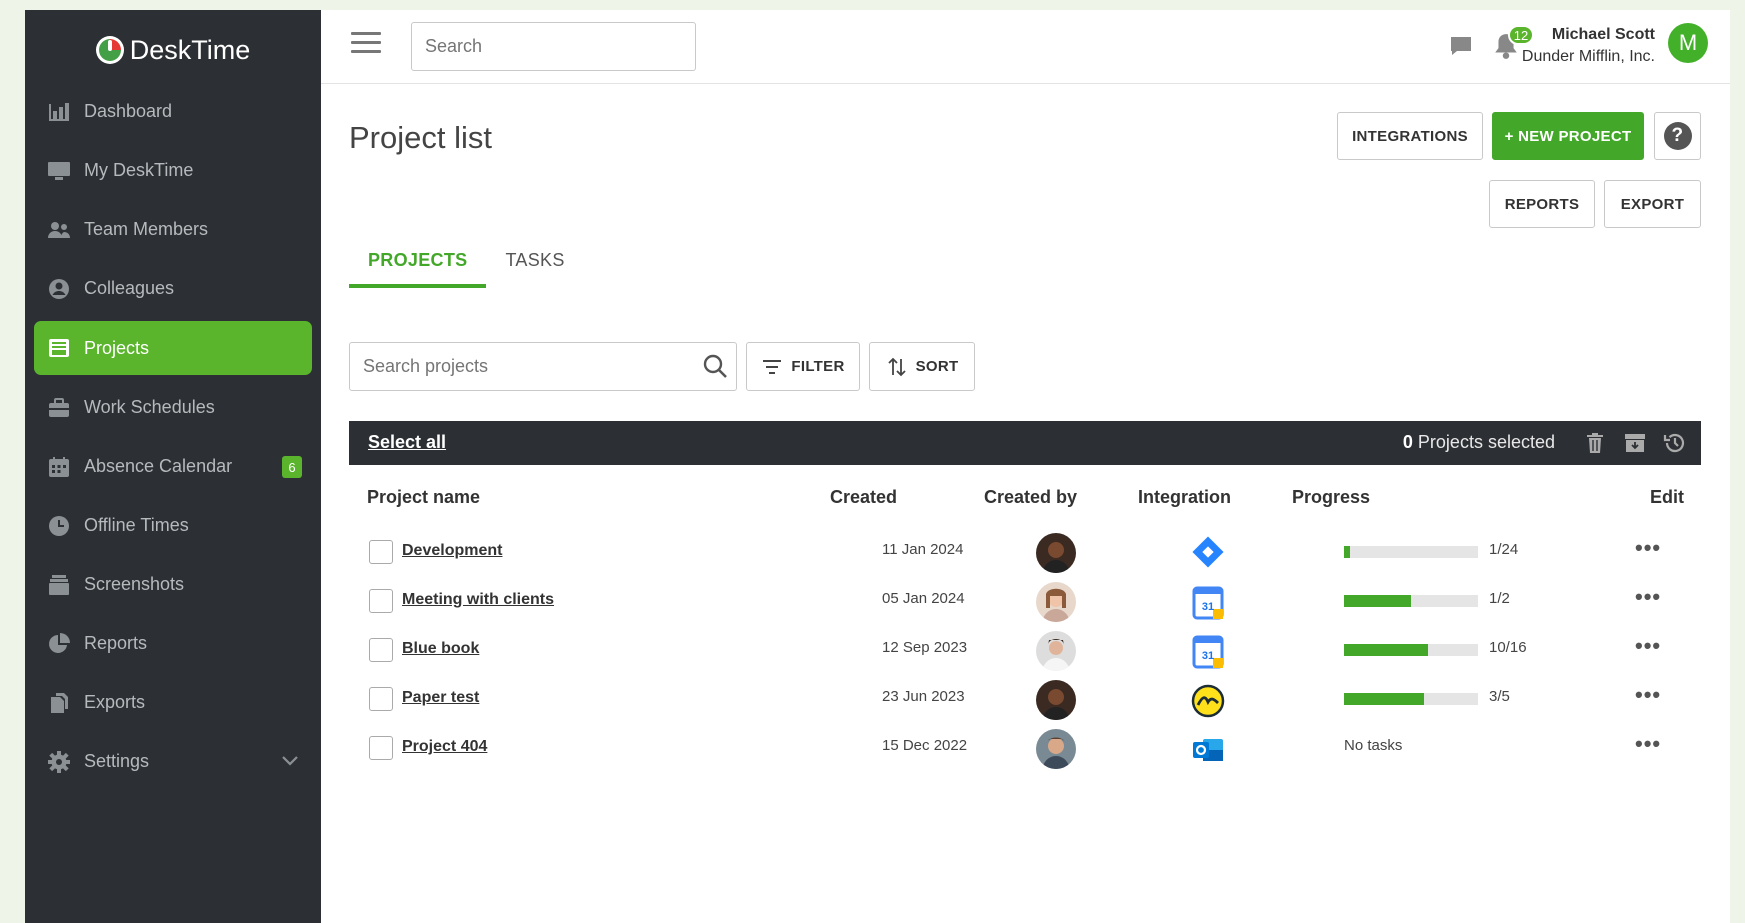 This screenshot has width=1745, height=923. What do you see at coordinates (173, 407) in the screenshot?
I see `sidebar-item-work-schedules: Work Schedules` at bounding box center [173, 407].